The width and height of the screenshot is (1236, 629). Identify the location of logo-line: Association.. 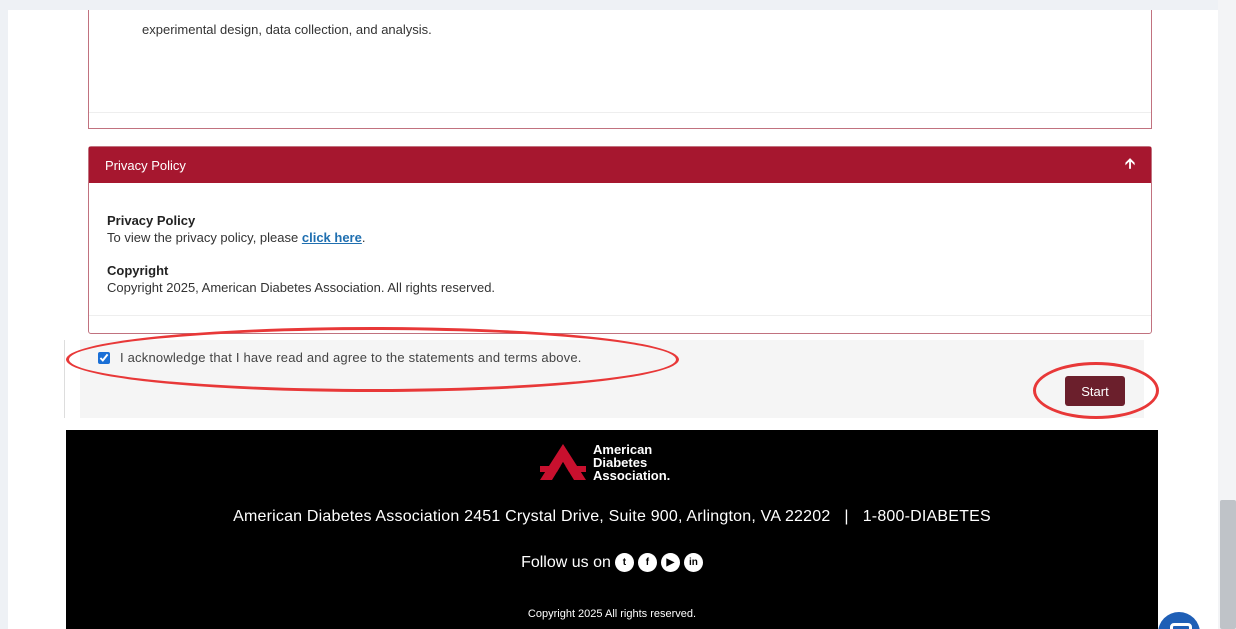
(632, 475).